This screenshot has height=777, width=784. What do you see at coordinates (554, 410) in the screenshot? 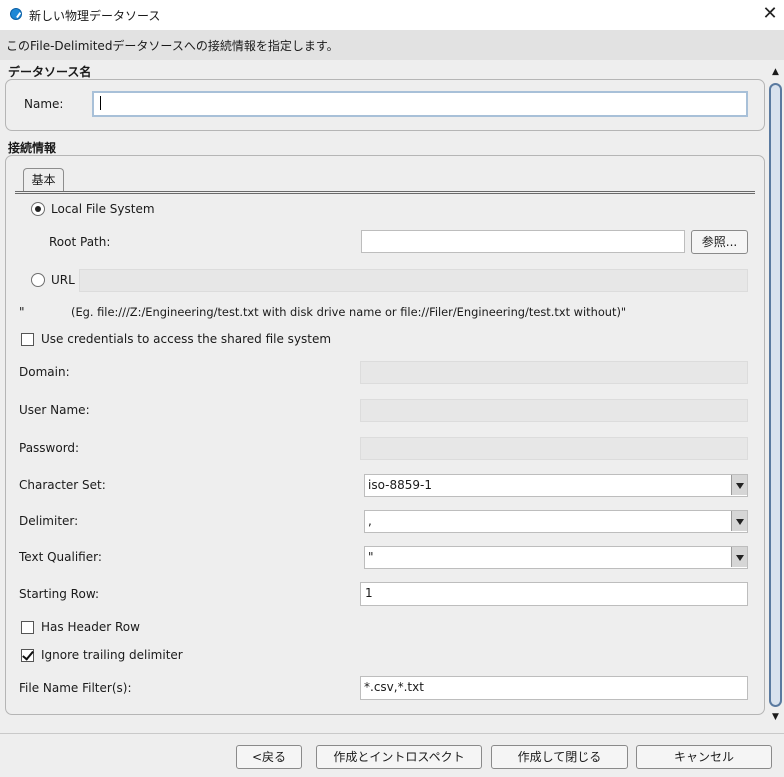
I see `username-input` at bounding box center [554, 410].